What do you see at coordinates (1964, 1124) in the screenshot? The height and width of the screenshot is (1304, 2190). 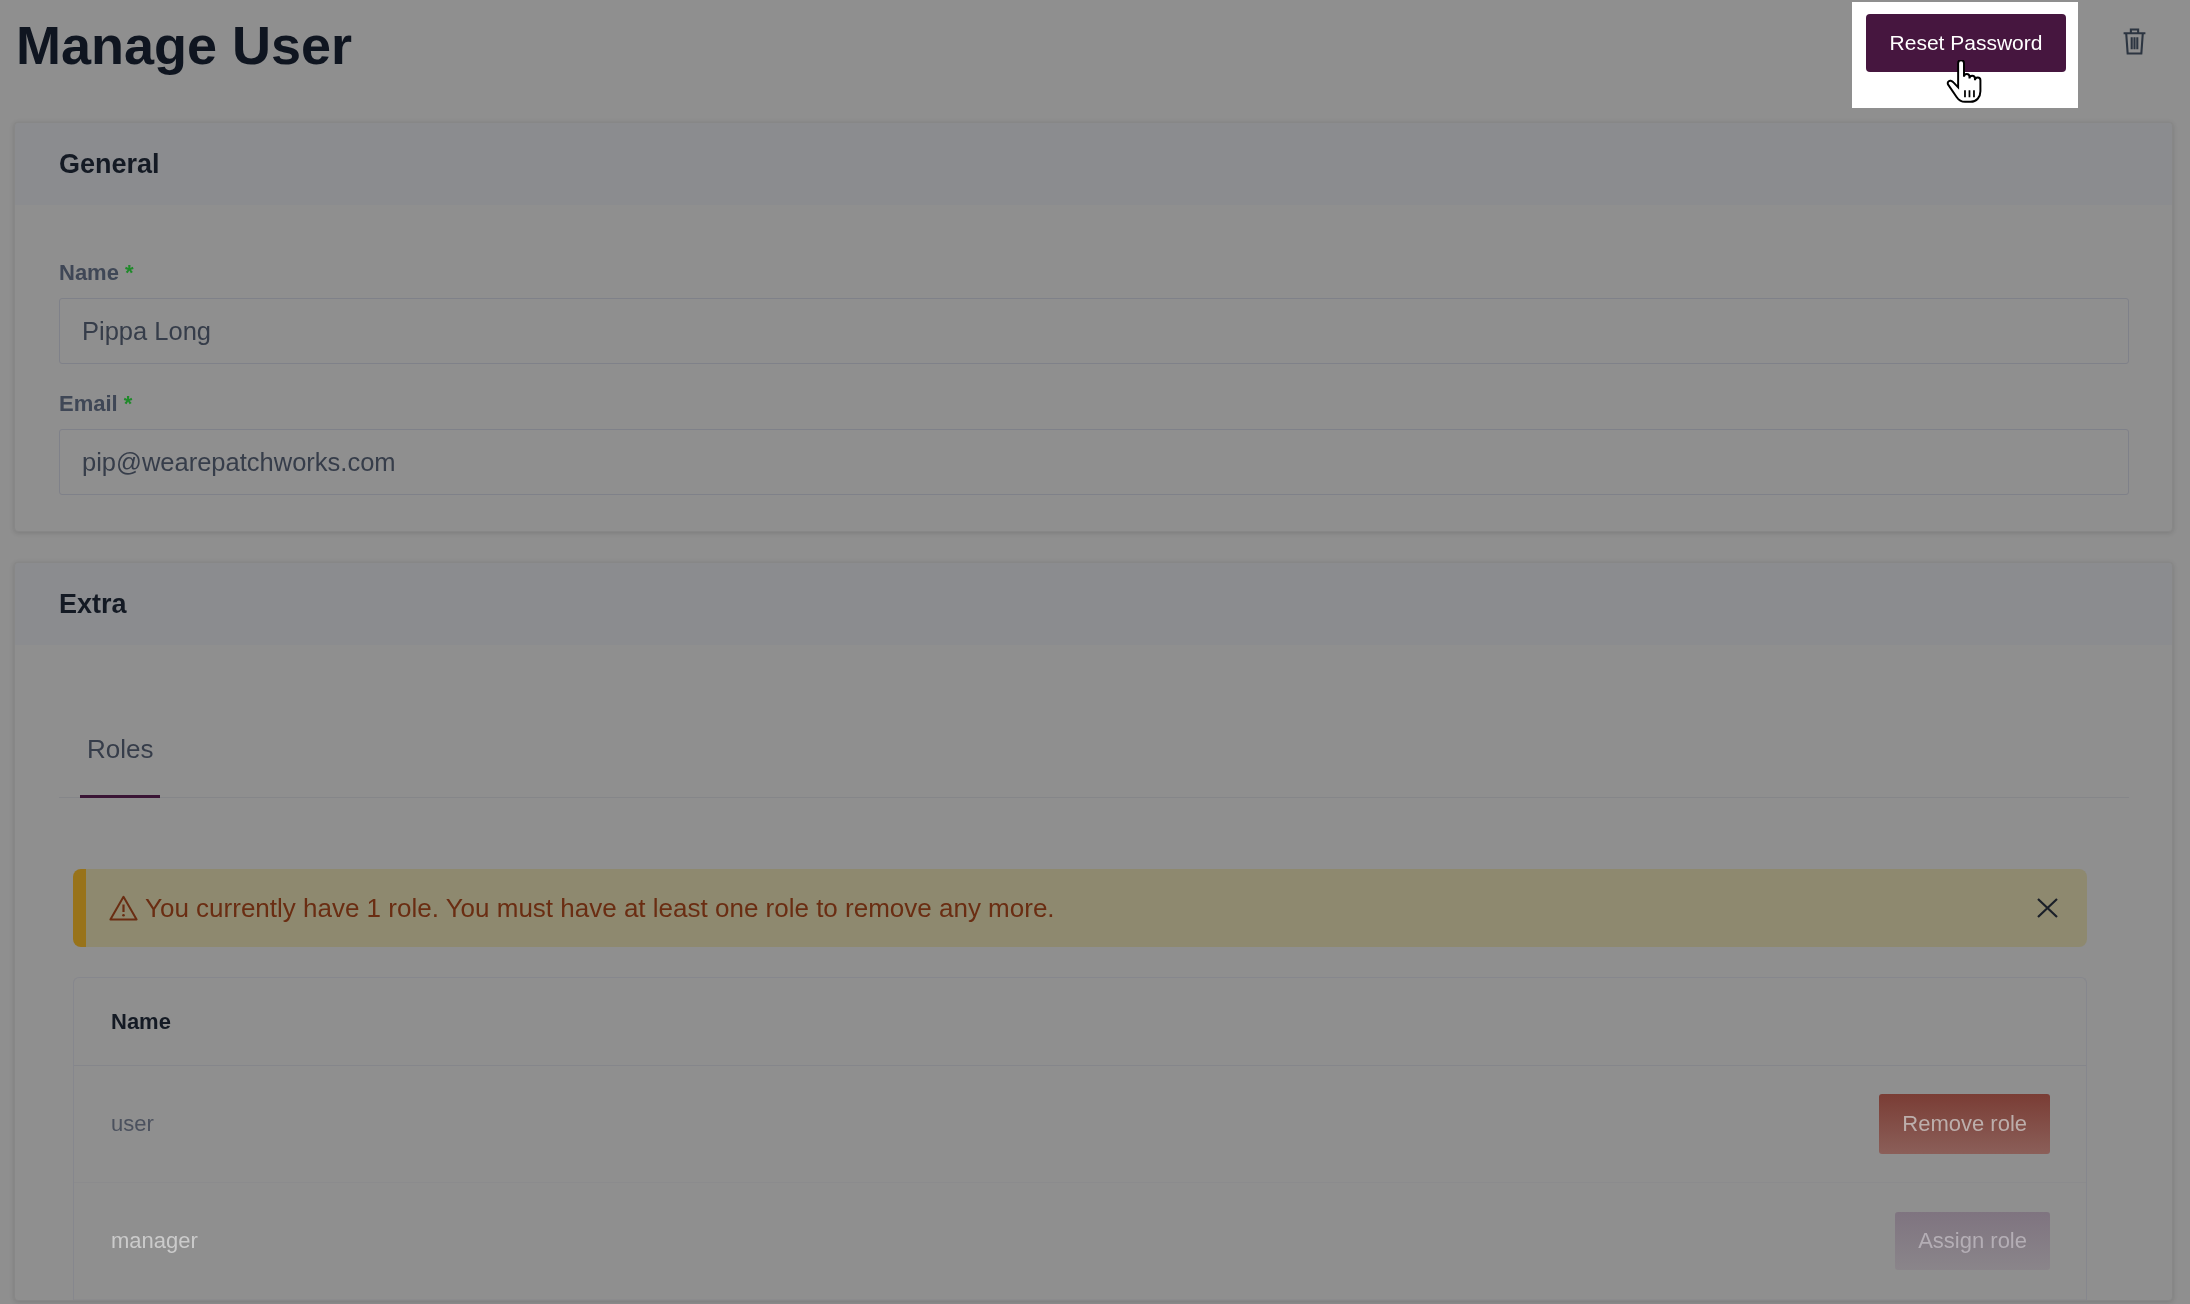 I see `remove-role-button: Remove role` at bounding box center [1964, 1124].